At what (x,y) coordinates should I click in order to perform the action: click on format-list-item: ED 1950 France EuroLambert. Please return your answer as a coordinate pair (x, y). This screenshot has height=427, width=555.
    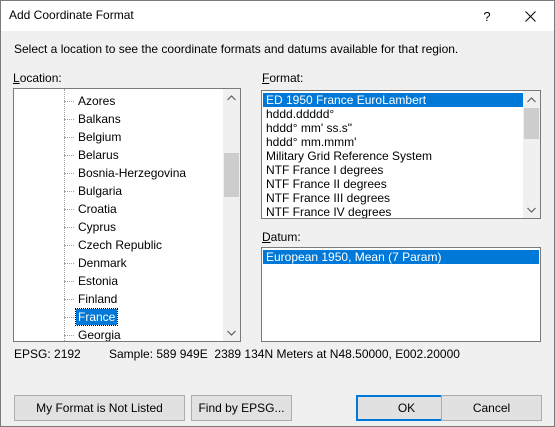
    Looking at the image, I should click on (393, 100).